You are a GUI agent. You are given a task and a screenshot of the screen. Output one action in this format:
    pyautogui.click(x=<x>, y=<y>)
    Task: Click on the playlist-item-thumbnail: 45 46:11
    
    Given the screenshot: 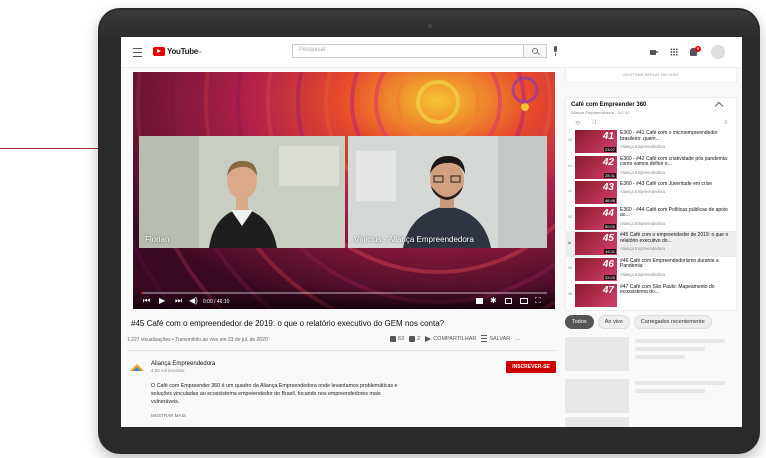 What is the action you would take?
    pyautogui.click(x=596, y=244)
    